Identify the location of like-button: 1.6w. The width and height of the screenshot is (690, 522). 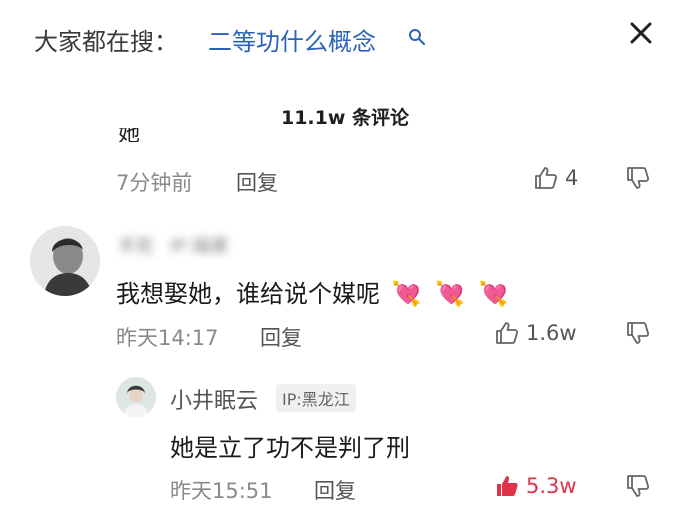
(535, 333).